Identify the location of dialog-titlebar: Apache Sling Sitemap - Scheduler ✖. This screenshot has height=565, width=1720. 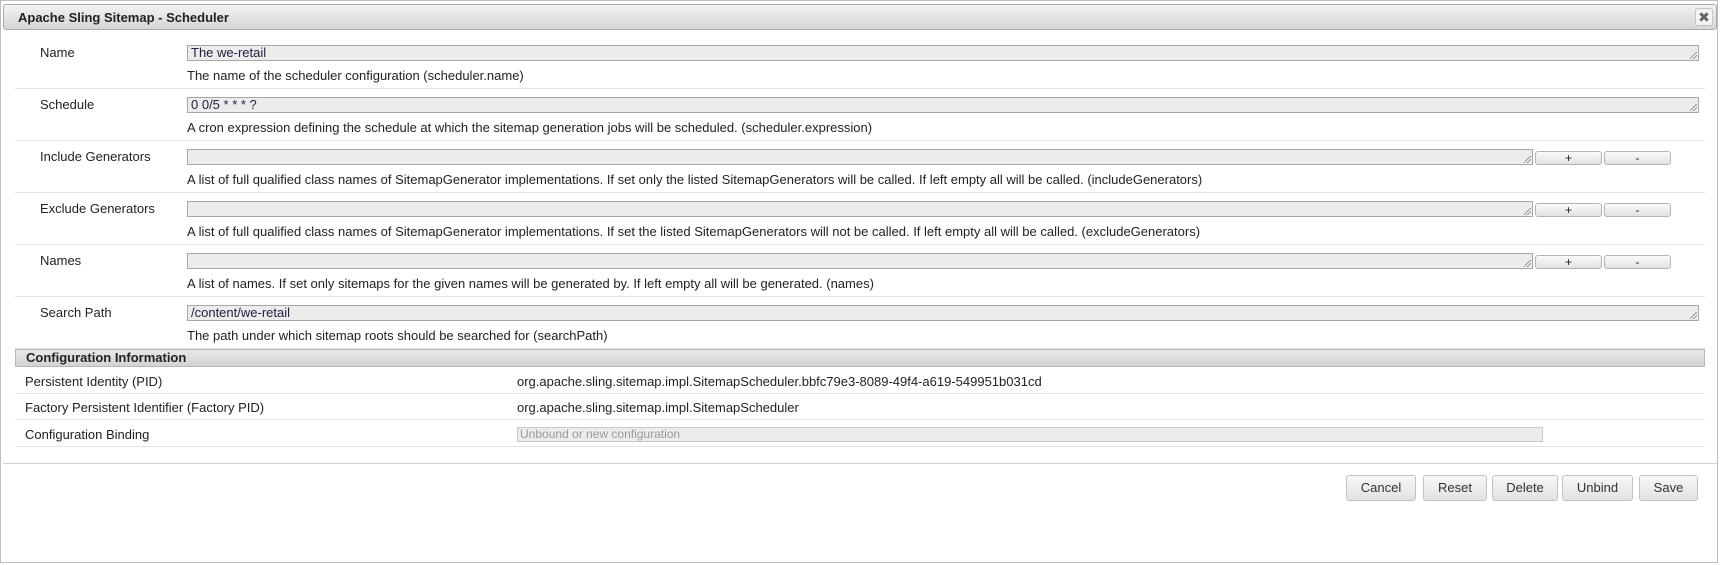
(860, 17).